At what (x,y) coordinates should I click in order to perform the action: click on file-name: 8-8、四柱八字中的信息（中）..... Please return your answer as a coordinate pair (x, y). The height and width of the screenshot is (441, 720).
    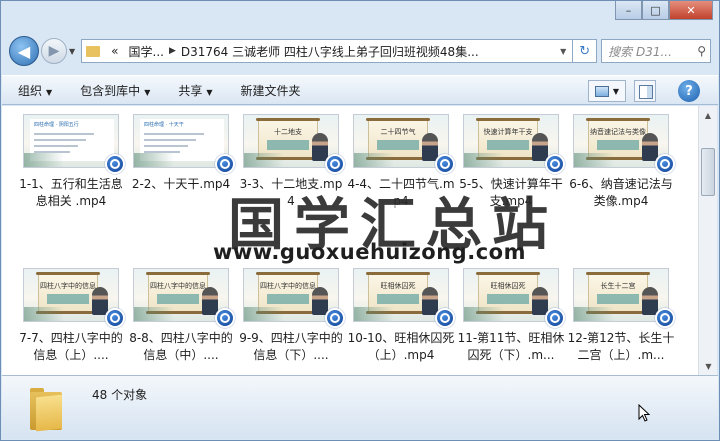
    Looking at the image, I should click on (181, 346).